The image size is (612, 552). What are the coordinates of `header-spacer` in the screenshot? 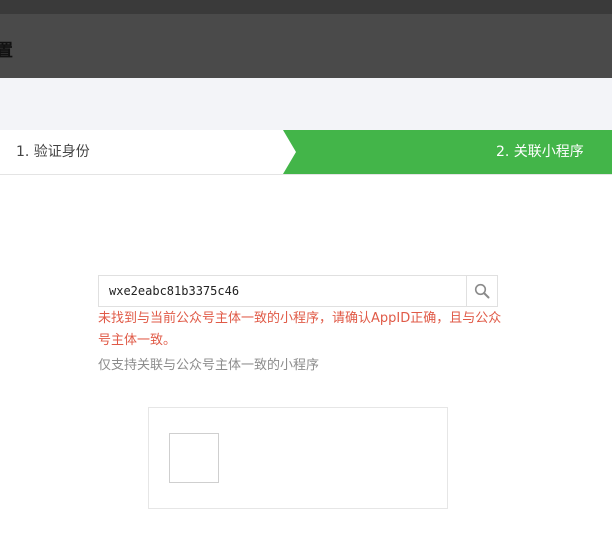 It's located at (306, 104).